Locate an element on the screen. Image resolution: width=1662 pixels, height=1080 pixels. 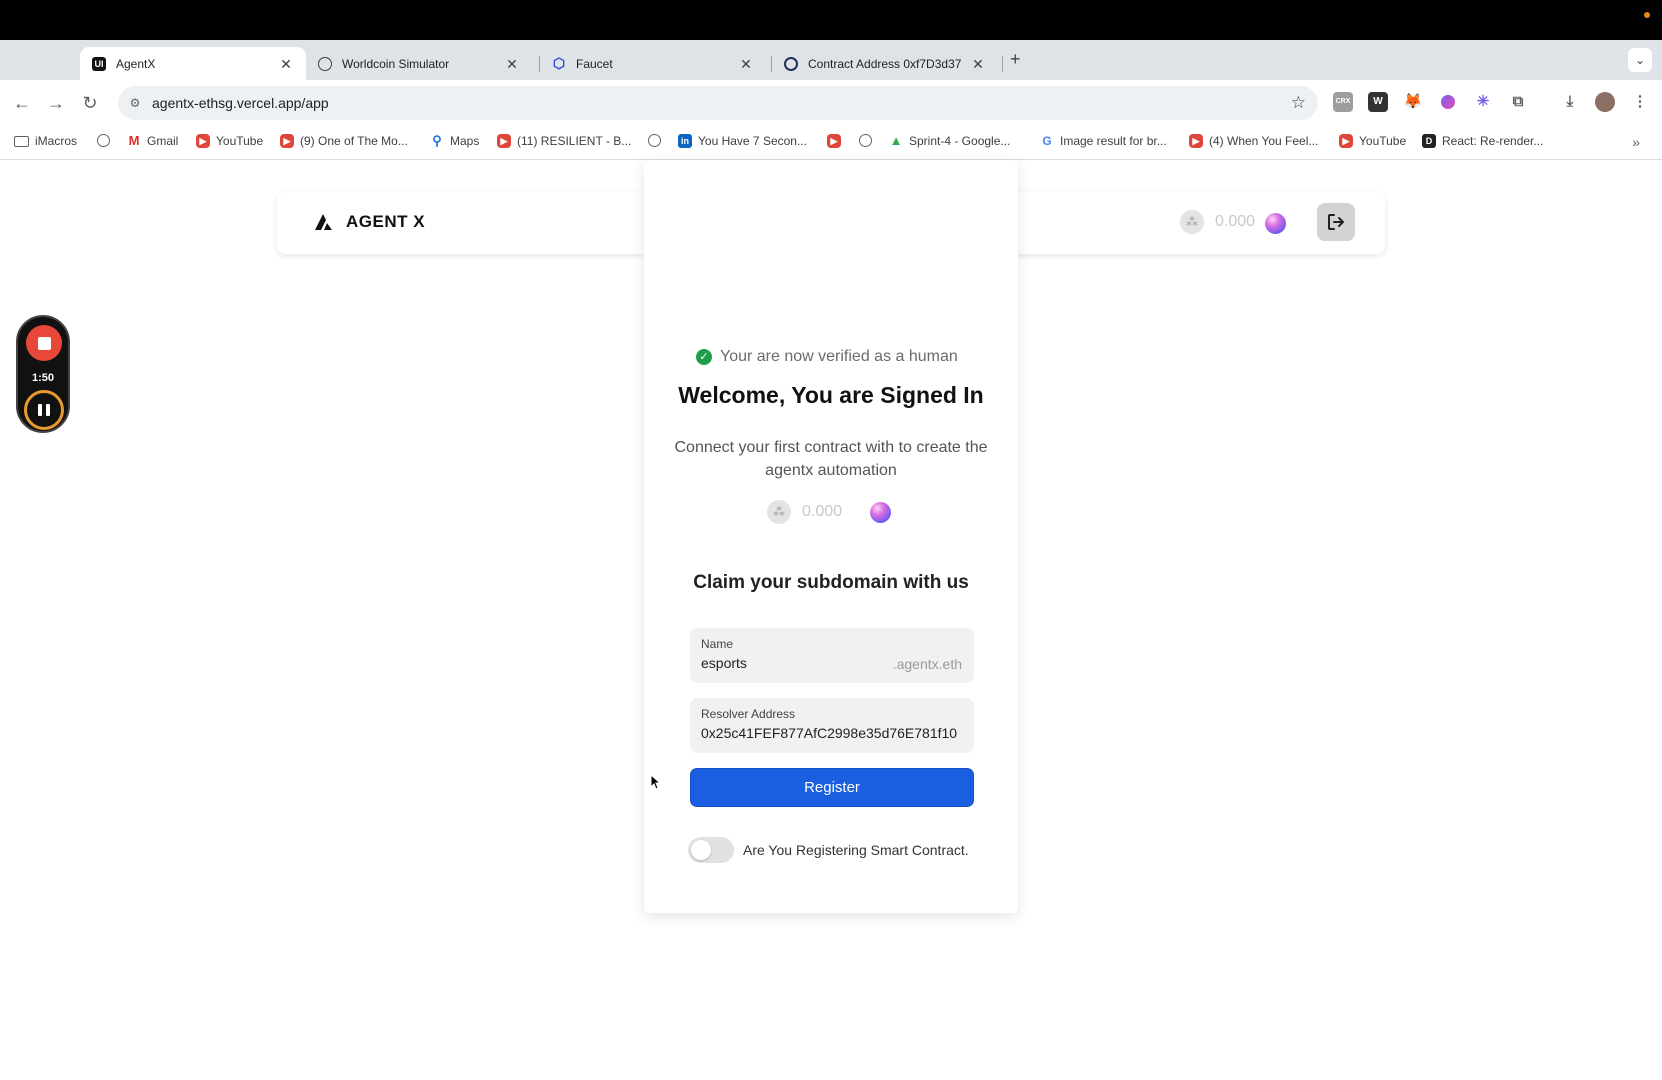
site-settings-icon: ⚙ is located at coordinates (135, 103).